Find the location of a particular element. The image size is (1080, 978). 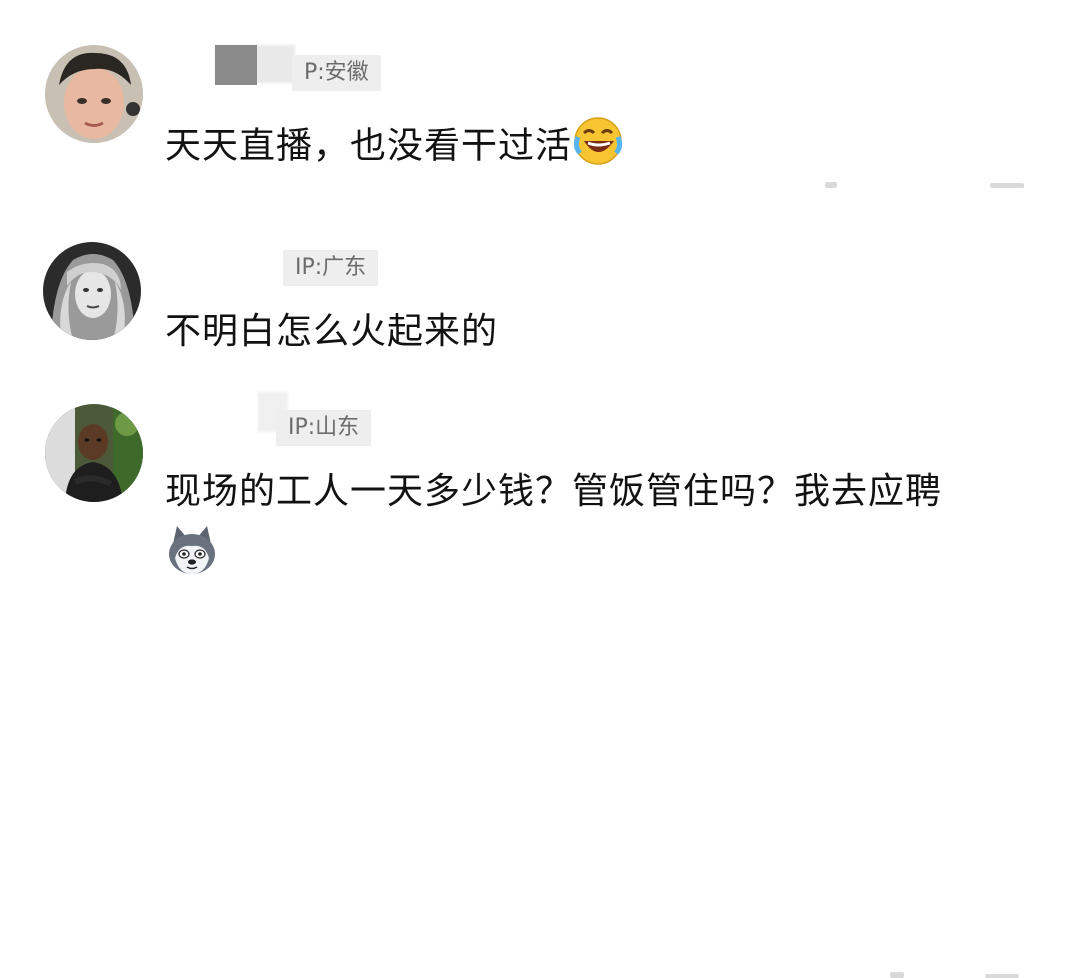

comment-text-content: 天天直播，也没看干过活 is located at coordinates (369, 146).